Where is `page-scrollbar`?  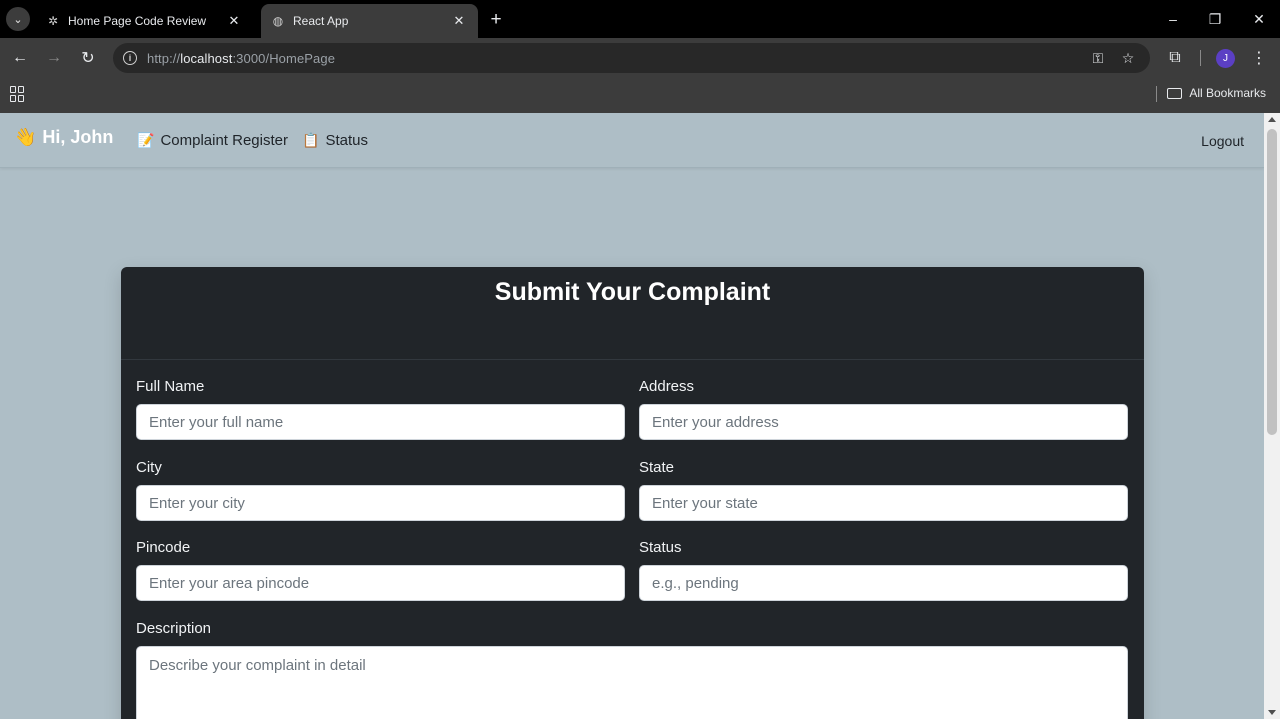 page-scrollbar is located at coordinates (1272, 416).